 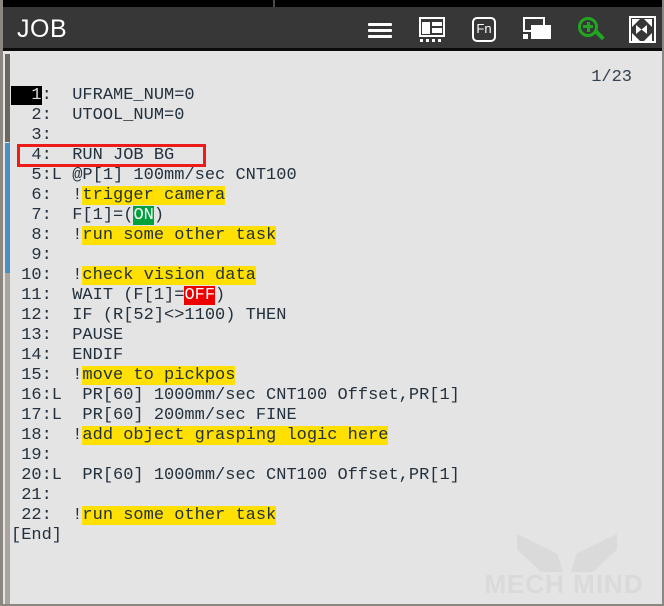 What do you see at coordinates (336, 516) in the screenshot?
I see `program-line: 22: !run some other task` at bounding box center [336, 516].